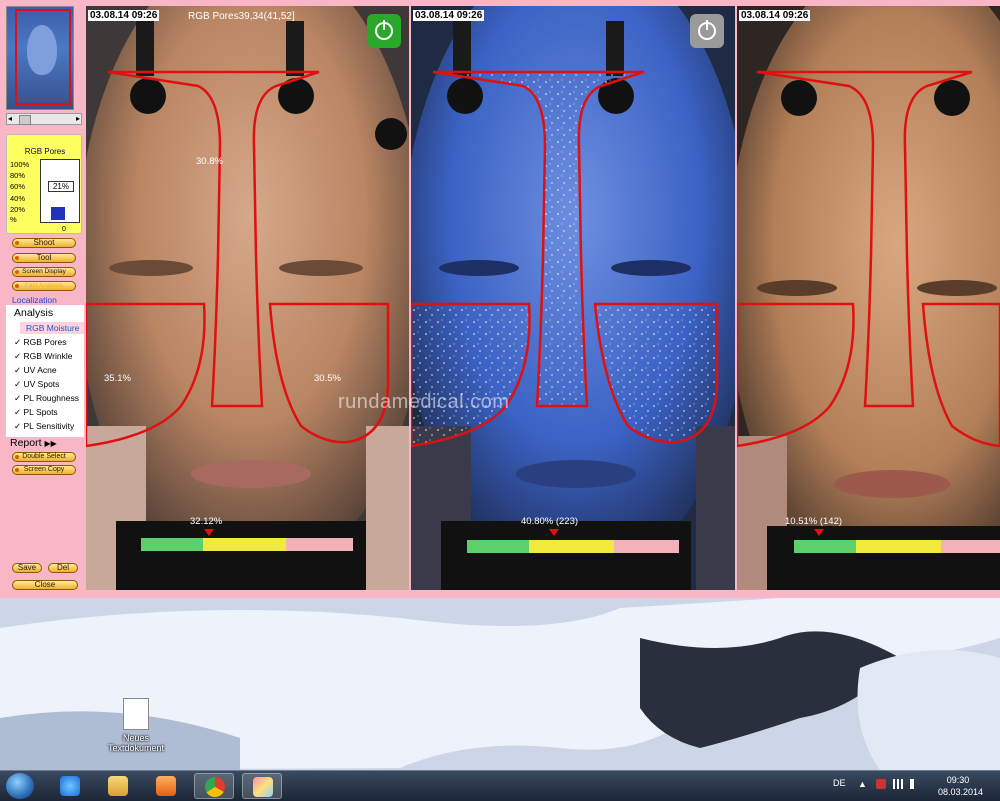 The height and width of the screenshot is (801, 1000). Describe the element at coordinates (209, 161) in the screenshot. I see `forehead-zone-percent: 30.8%` at that location.